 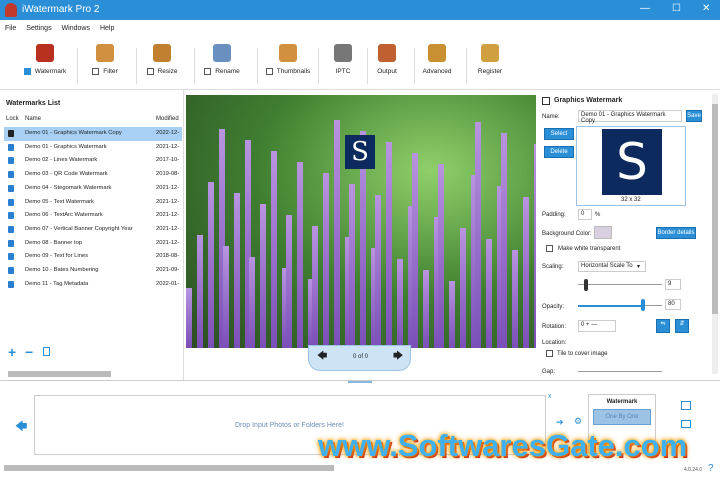 What do you see at coordinates (676, 8) in the screenshot?
I see `maximize-button: ☐` at bounding box center [676, 8].